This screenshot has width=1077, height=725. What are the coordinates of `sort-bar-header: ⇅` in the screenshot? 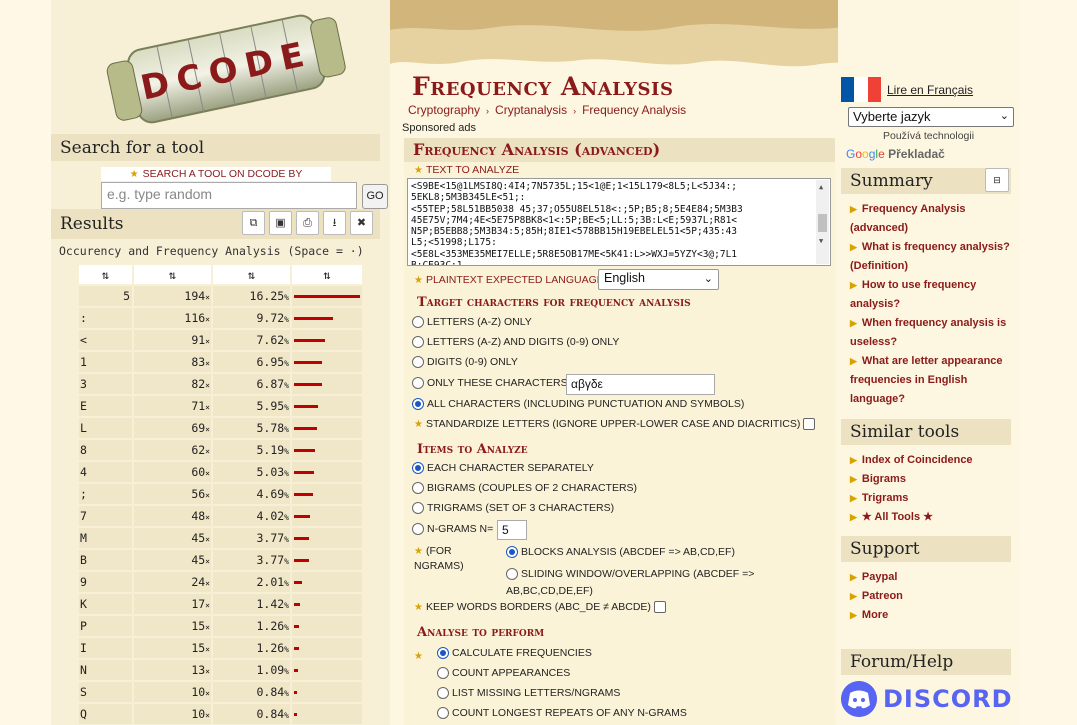 It's located at (327, 274).